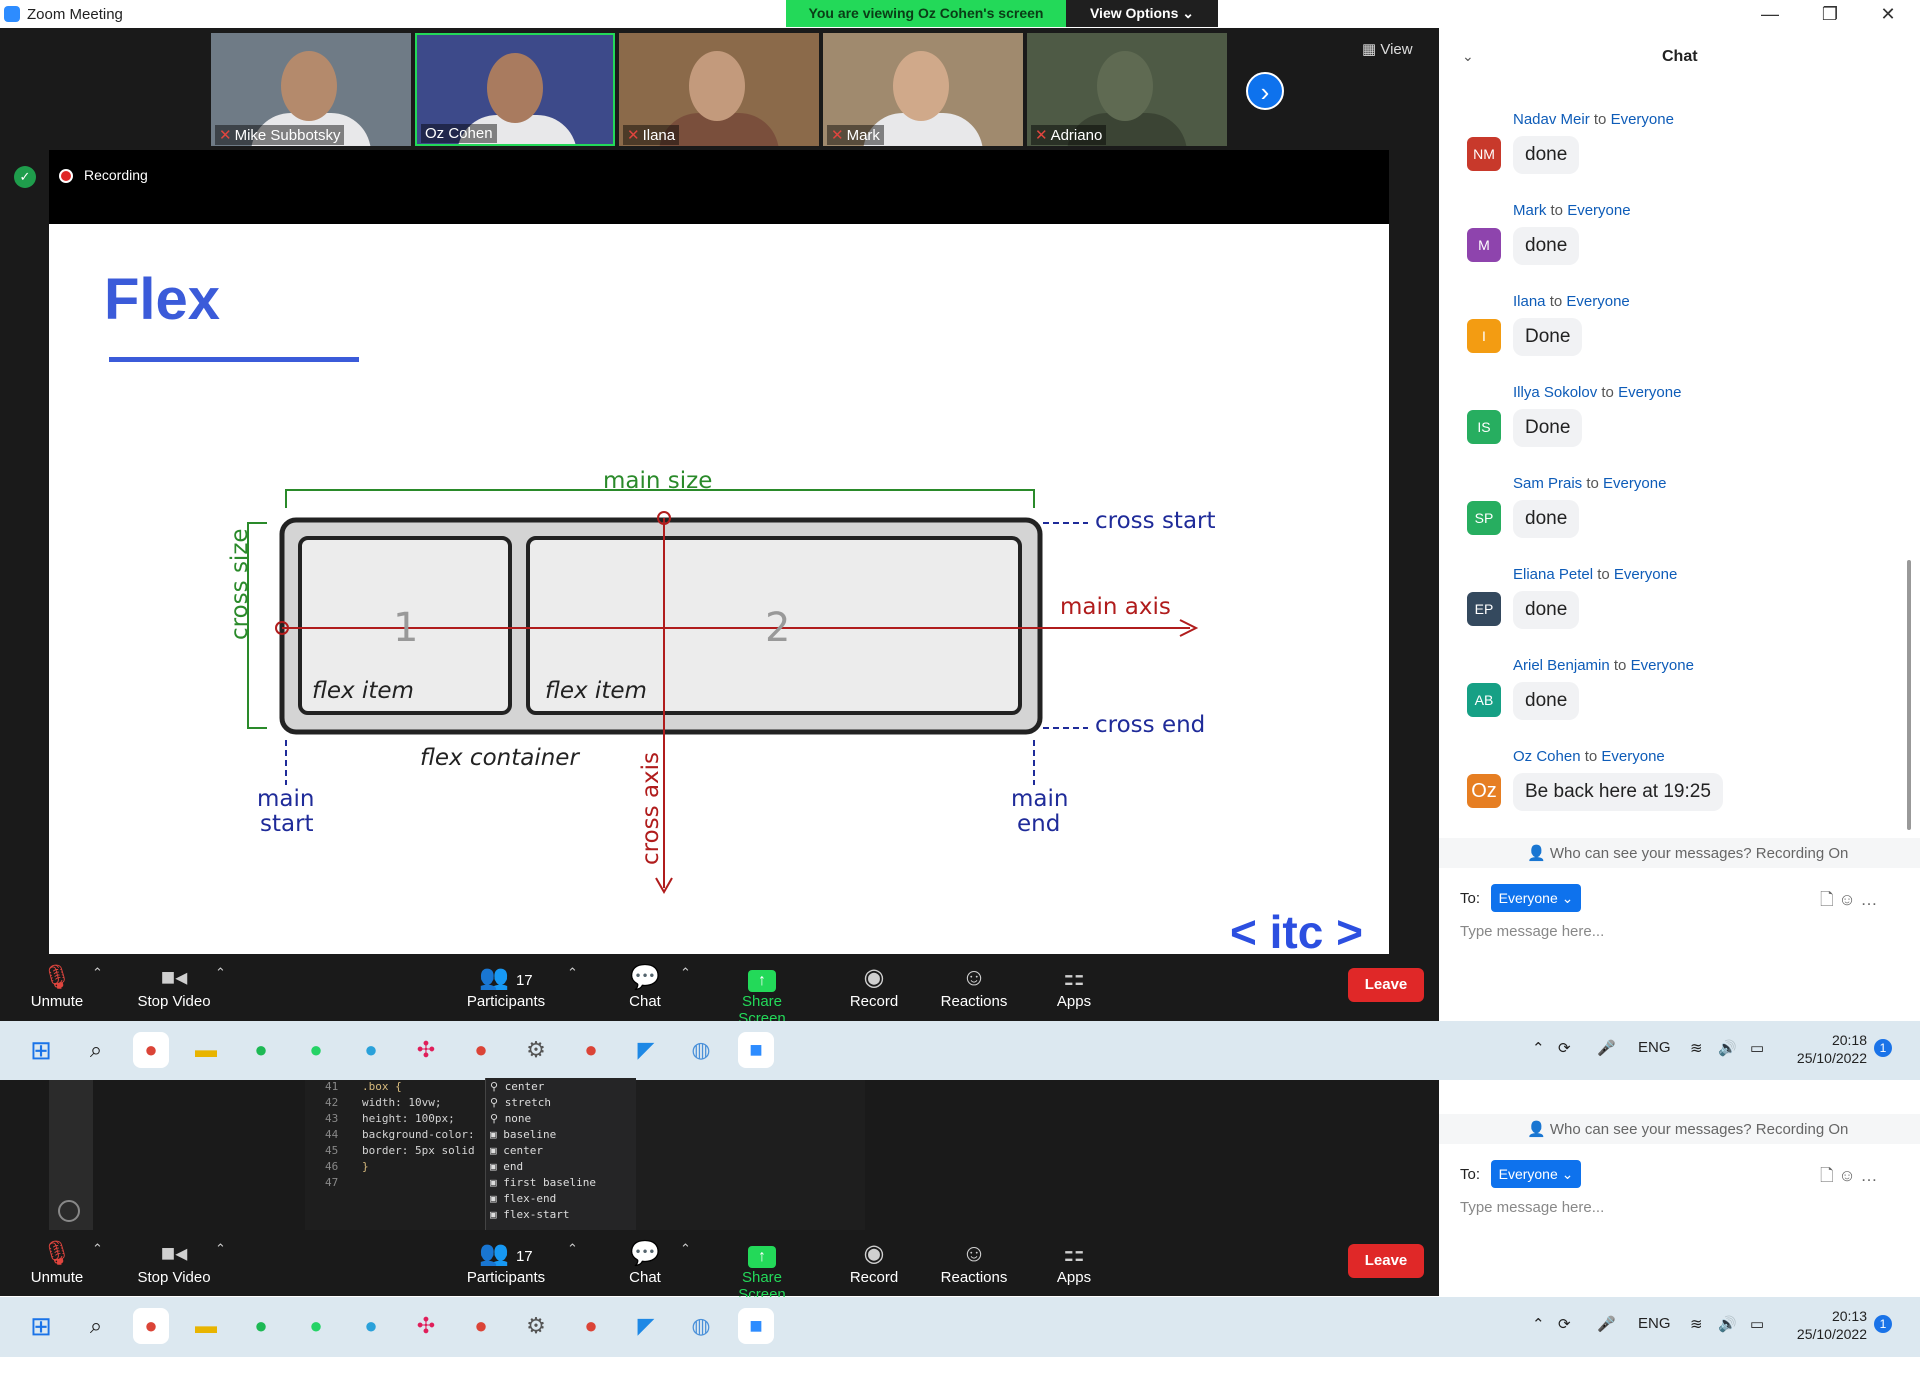 This screenshot has height=1398, width=1920. What do you see at coordinates (1822, 1049) in the screenshot?
I see `taskbar-clock: 20:18 25/10/2022` at bounding box center [1822, 1049].